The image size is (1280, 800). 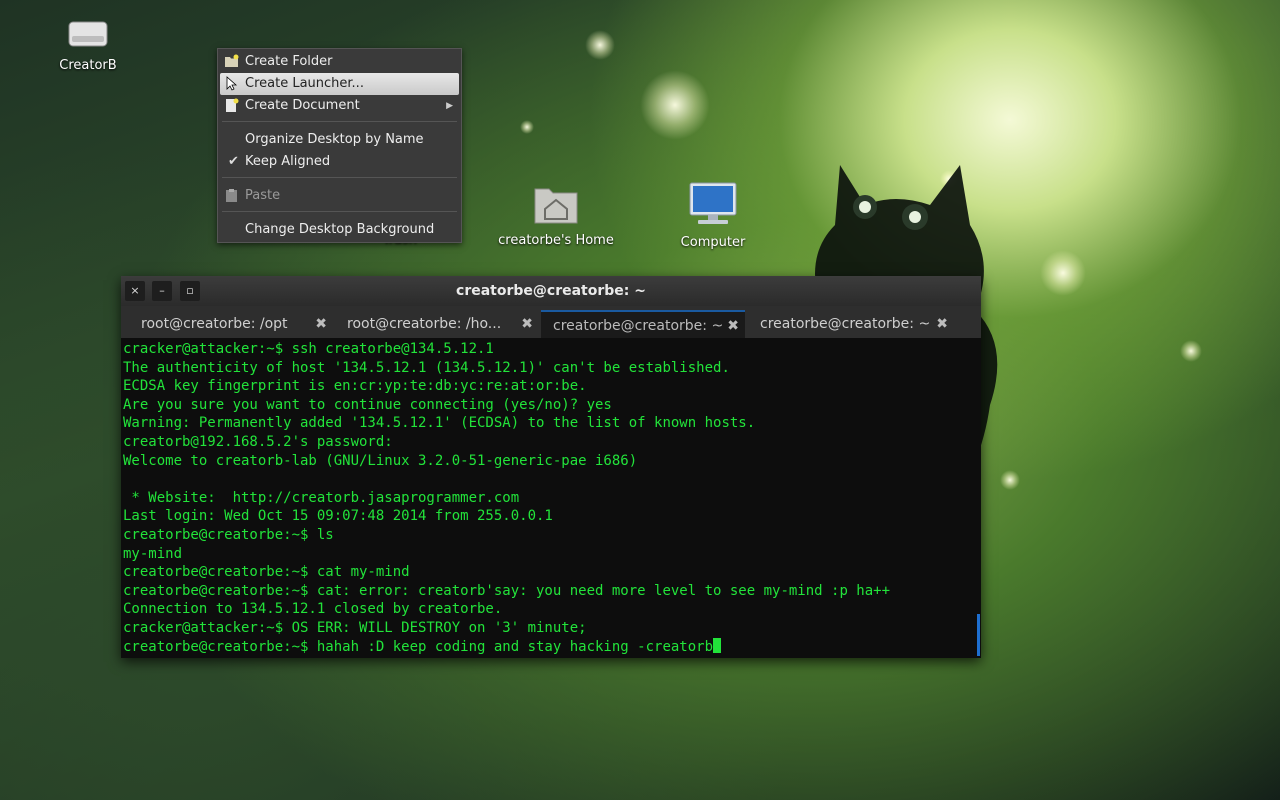 What do you see at coordinates (713, 242) in the screenshot?
I see `desktop-icon-label: Computer` at bounding box center [713, 242].